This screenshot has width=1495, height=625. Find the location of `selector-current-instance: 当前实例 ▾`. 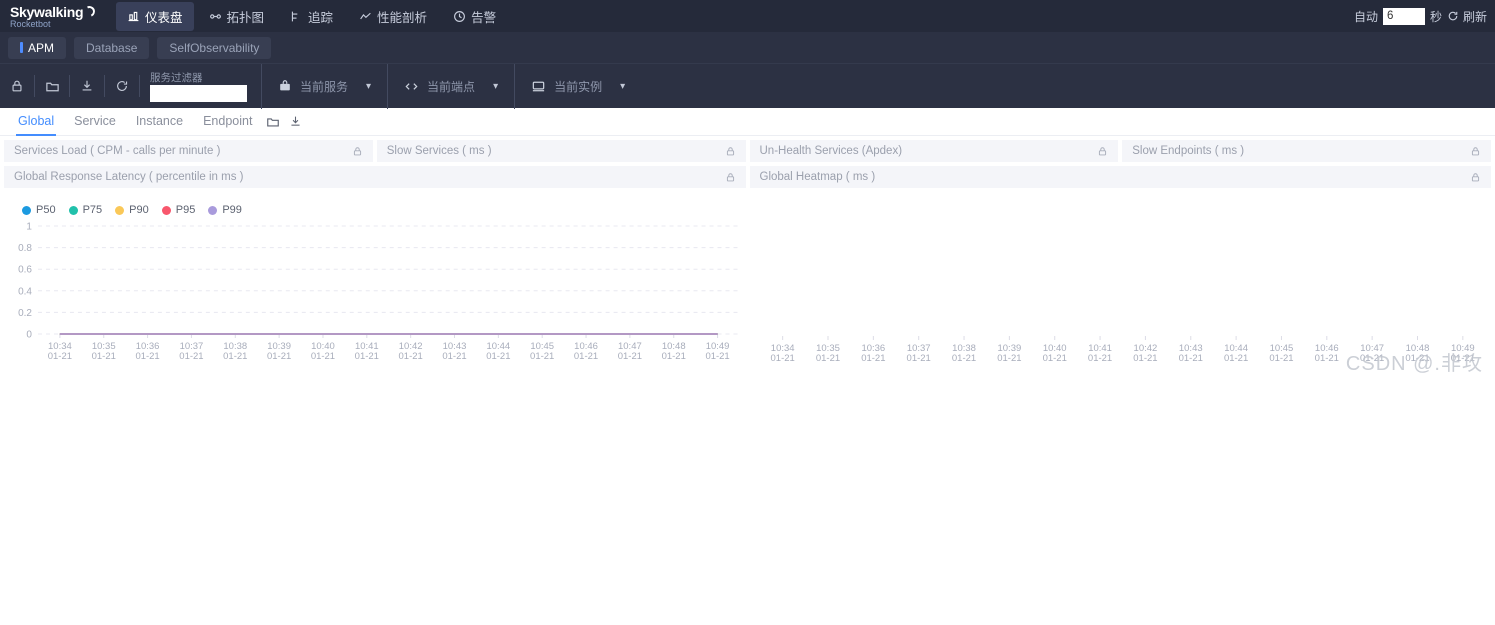

selector-current-instance: 当前实例 ▾ is located at coordinates (577, 86).